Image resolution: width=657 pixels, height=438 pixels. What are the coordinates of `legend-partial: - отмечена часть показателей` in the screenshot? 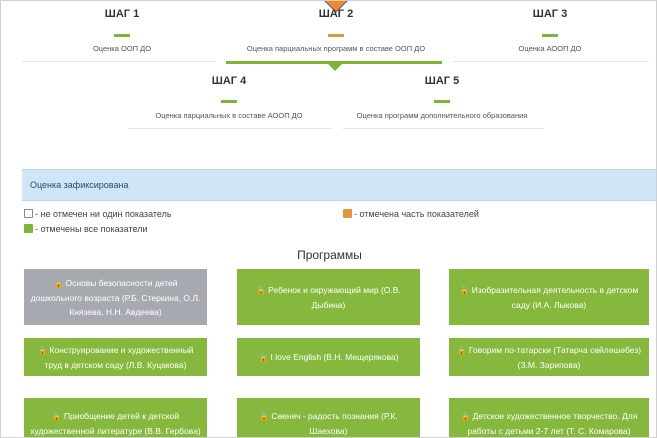 It's located at (411, 214).